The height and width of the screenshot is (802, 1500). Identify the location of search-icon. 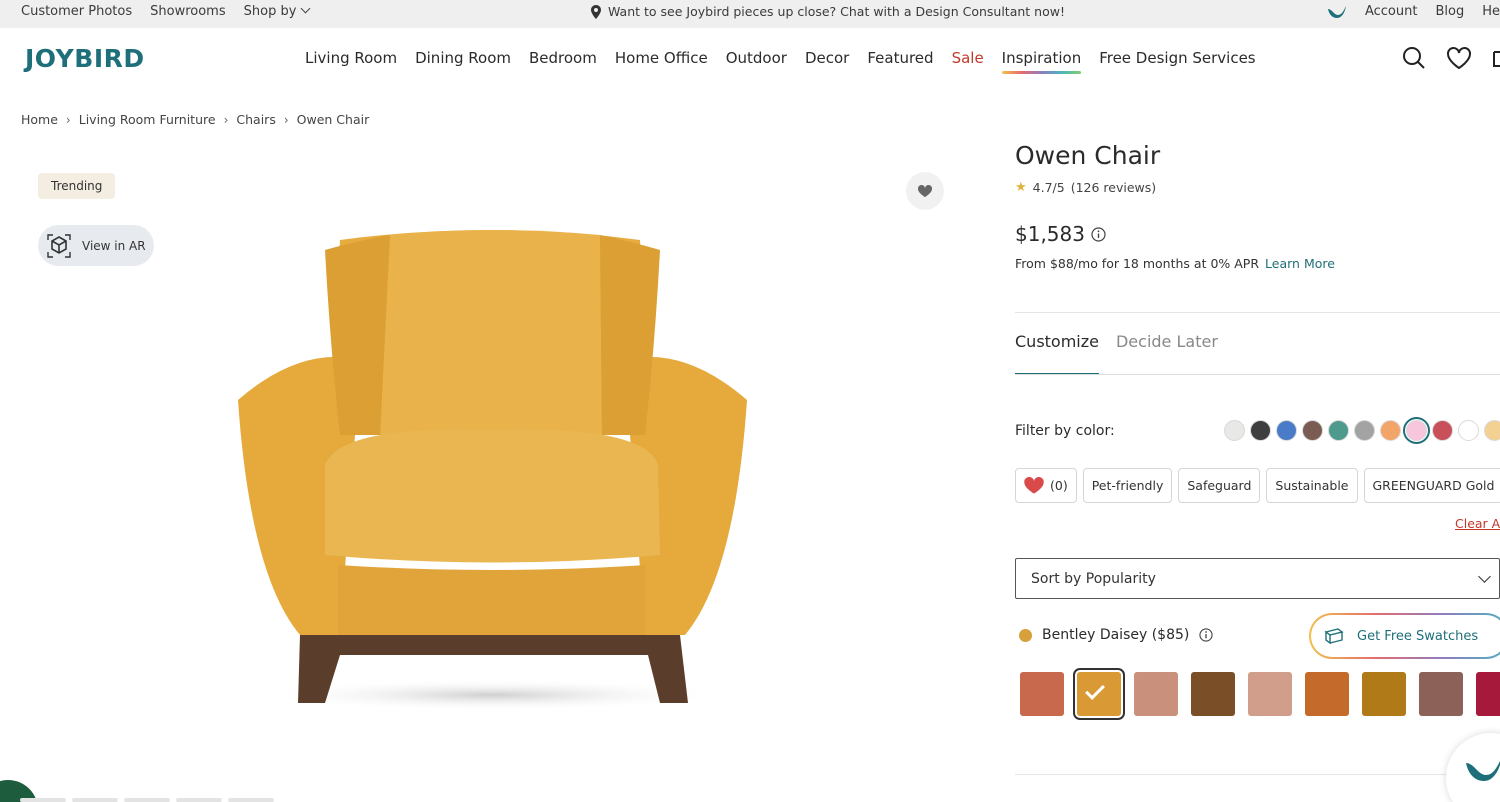
(1414, 58).